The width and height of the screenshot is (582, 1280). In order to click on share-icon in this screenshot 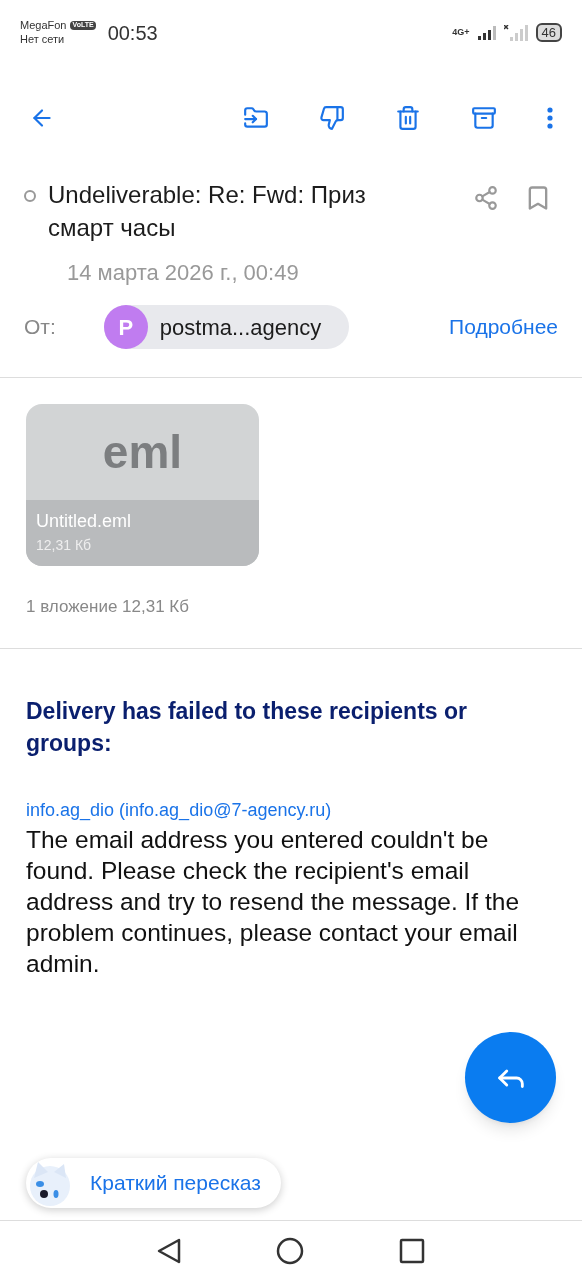, I will do `click(486, 198)`.